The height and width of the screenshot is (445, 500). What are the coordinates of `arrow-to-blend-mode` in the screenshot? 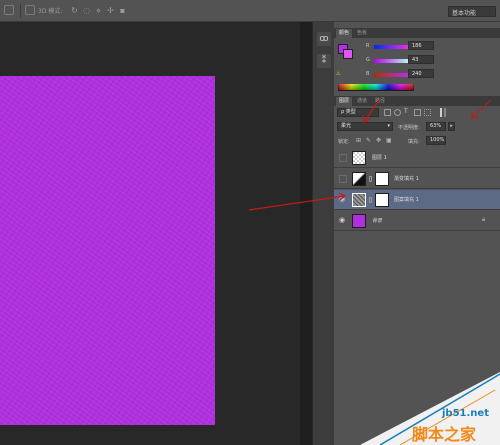 It's located at (371, 111).